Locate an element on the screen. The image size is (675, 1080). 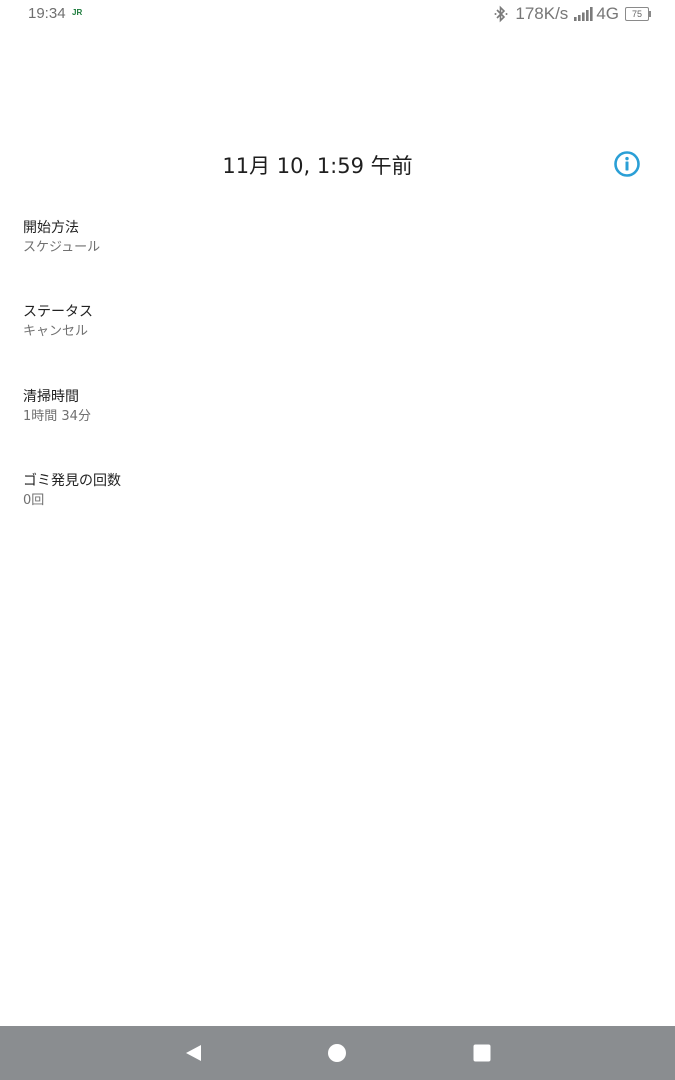
home-circle-icon is located at coordinates (337, 1053).